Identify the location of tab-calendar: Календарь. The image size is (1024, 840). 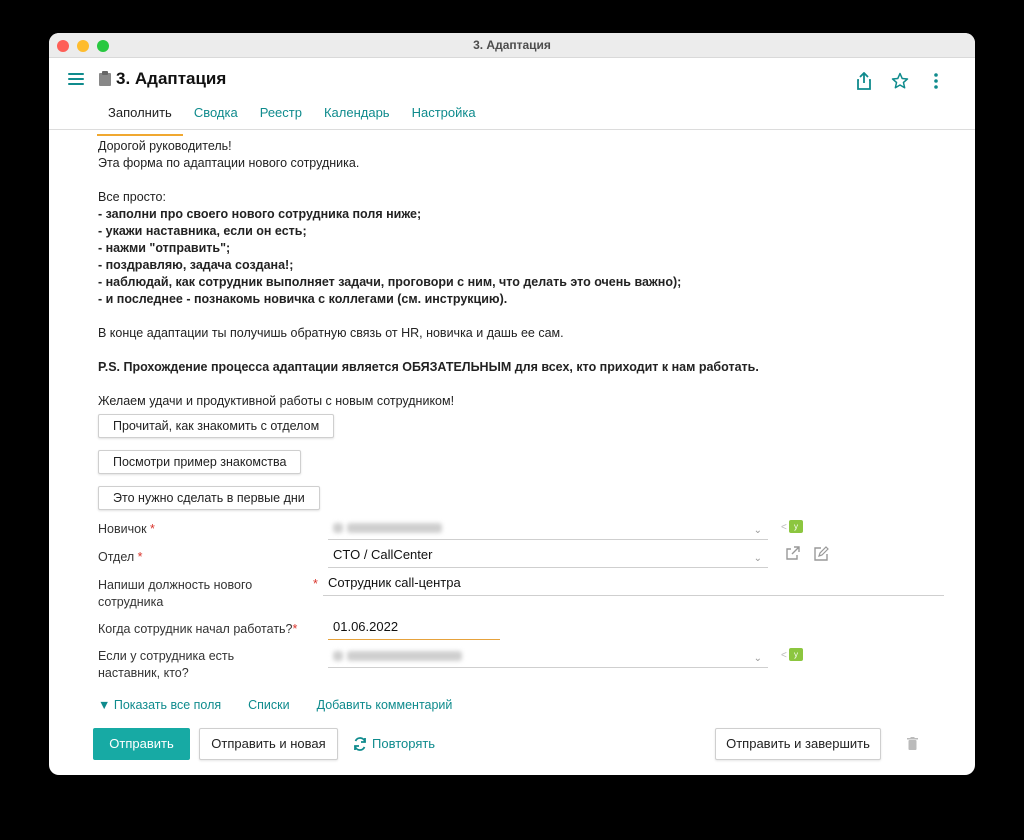
(357, 116).